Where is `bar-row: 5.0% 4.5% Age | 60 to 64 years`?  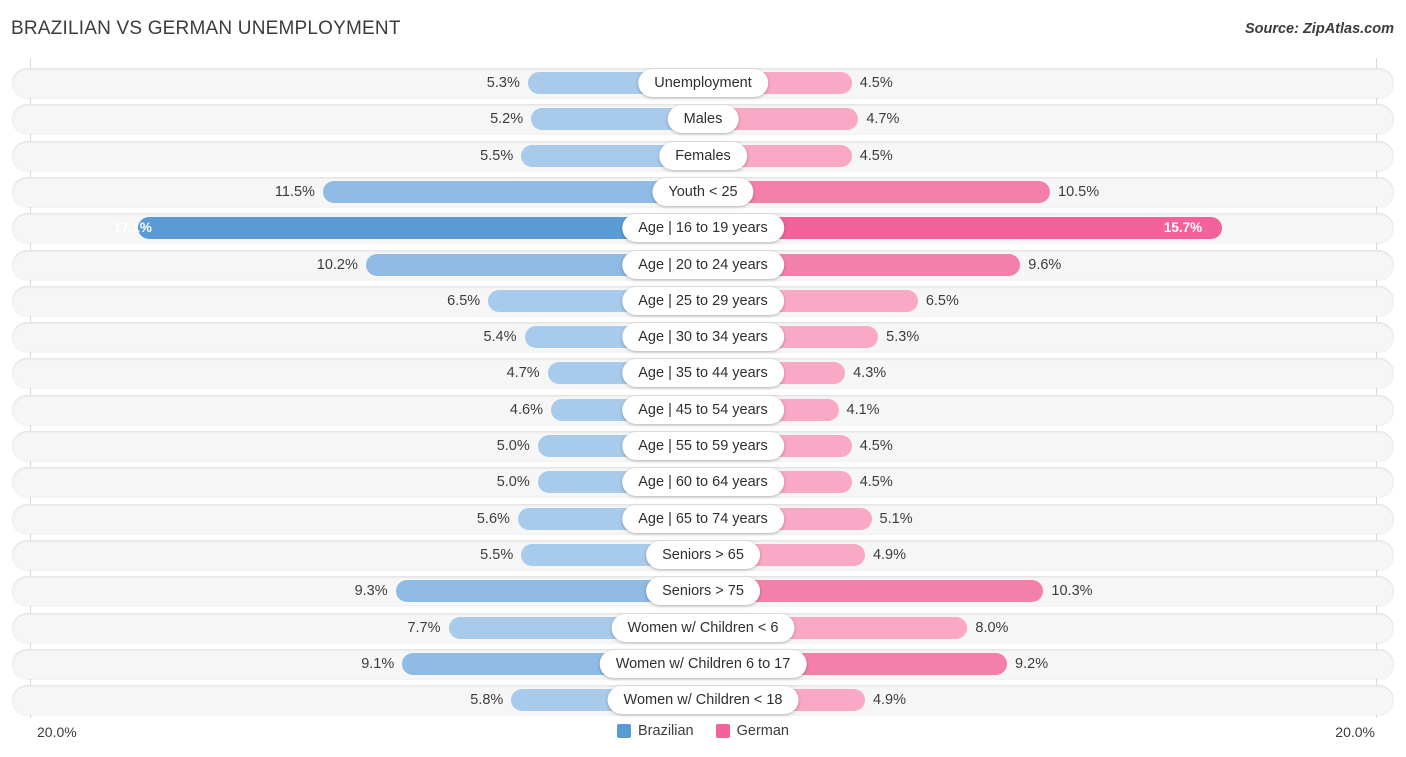 bar-row: 5.0% 4.5% Age | 60 to 64 years is located at coordinates (703, 482).